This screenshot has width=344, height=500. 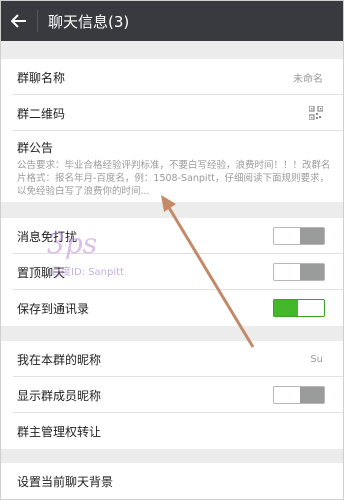 I want to click on transfer-owner-row: 群主管理权转让, so click(x=172, y=431).